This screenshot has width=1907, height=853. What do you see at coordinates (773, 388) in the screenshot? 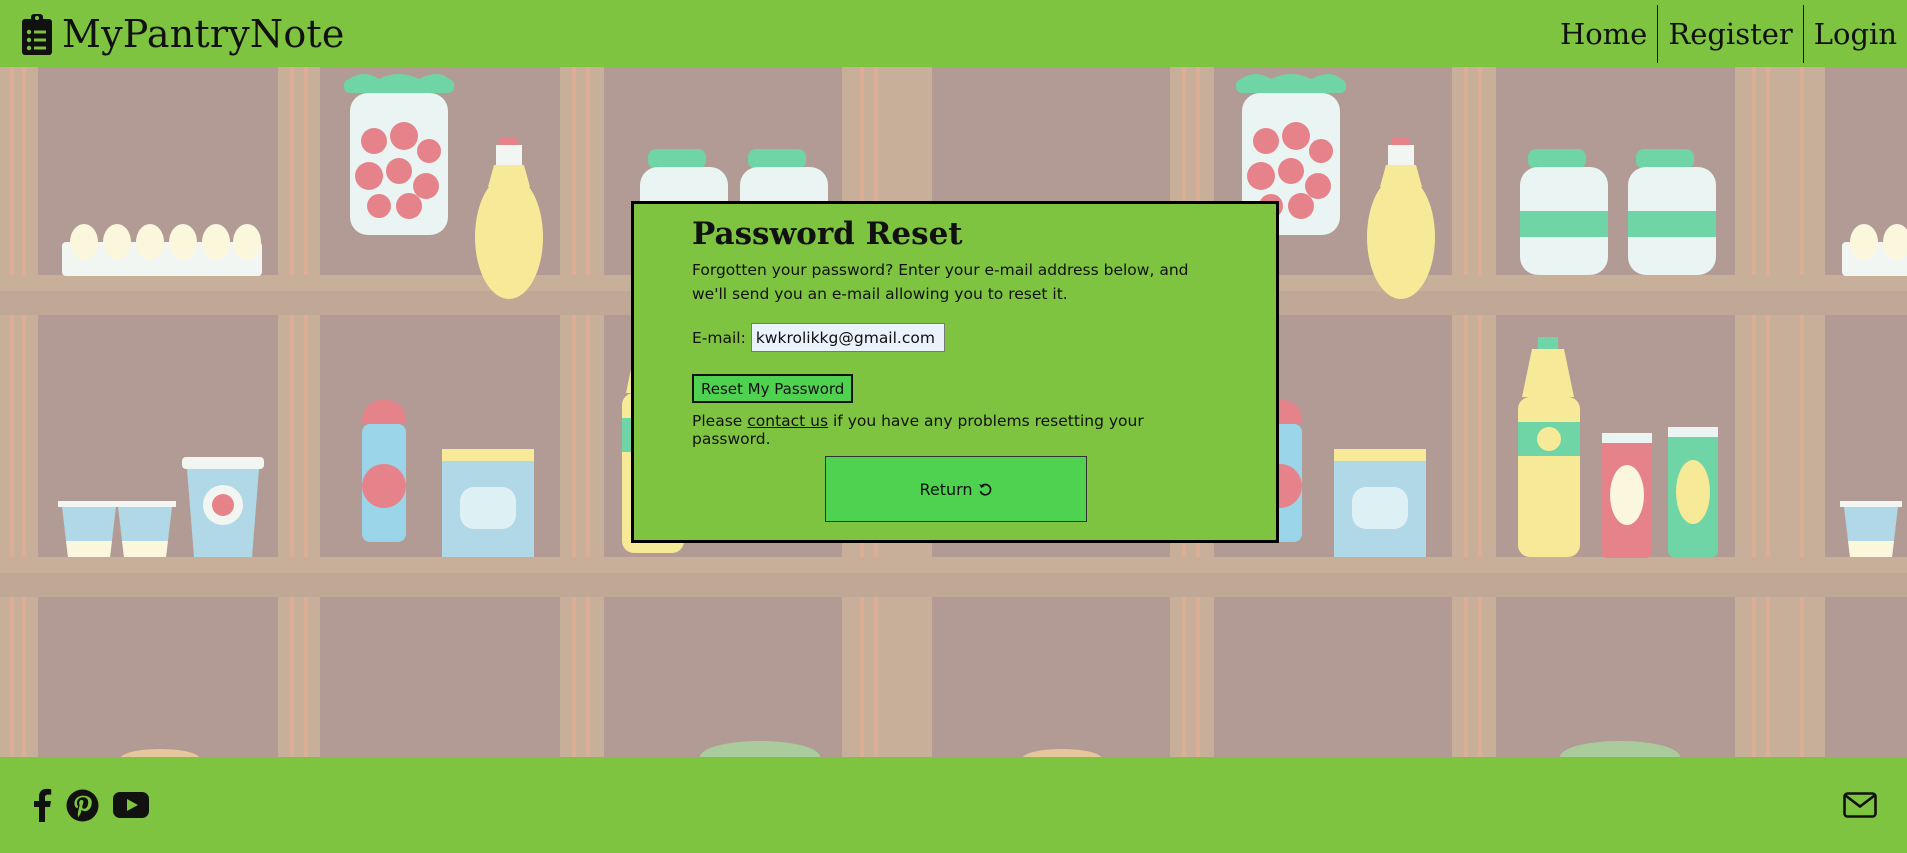
I see `reset-password-button: Reset My Password` at bounding box center [773, 388].